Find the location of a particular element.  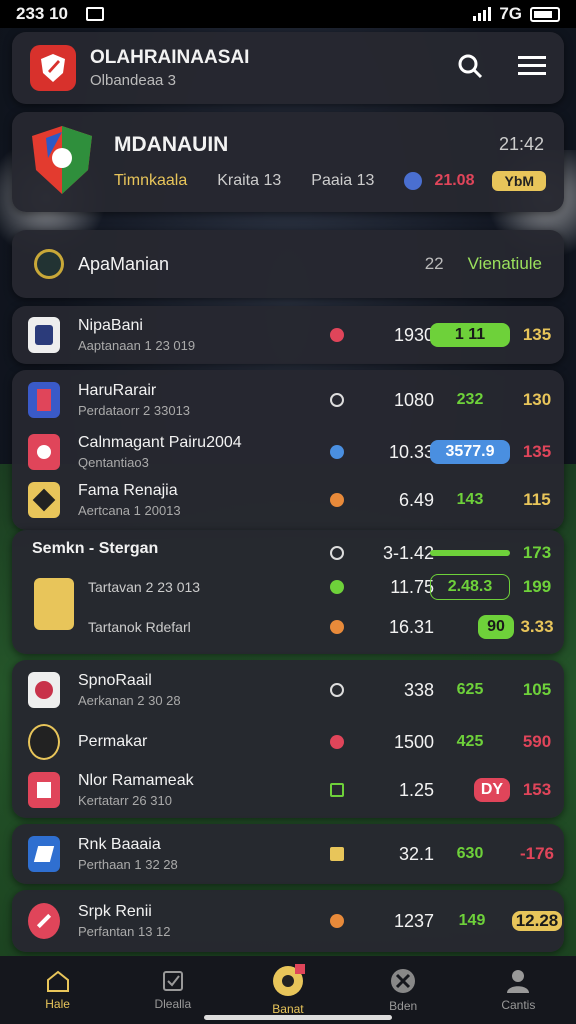

odds-value: 130 is located at coordinates (537, 400).